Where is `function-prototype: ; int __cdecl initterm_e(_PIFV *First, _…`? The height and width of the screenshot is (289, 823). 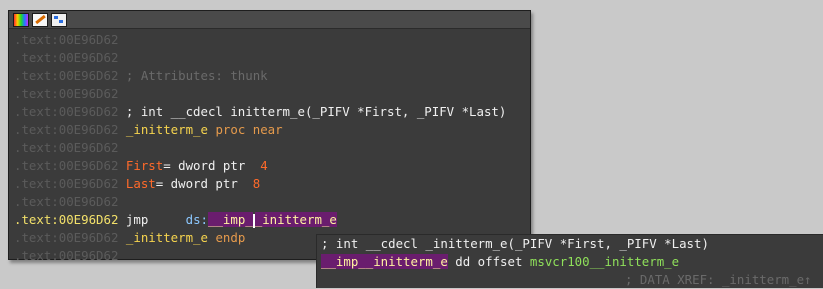 function-prototype: ; int __cdecl initterm_e(_PIFV *First, _… is located at coordinates (316, 111).